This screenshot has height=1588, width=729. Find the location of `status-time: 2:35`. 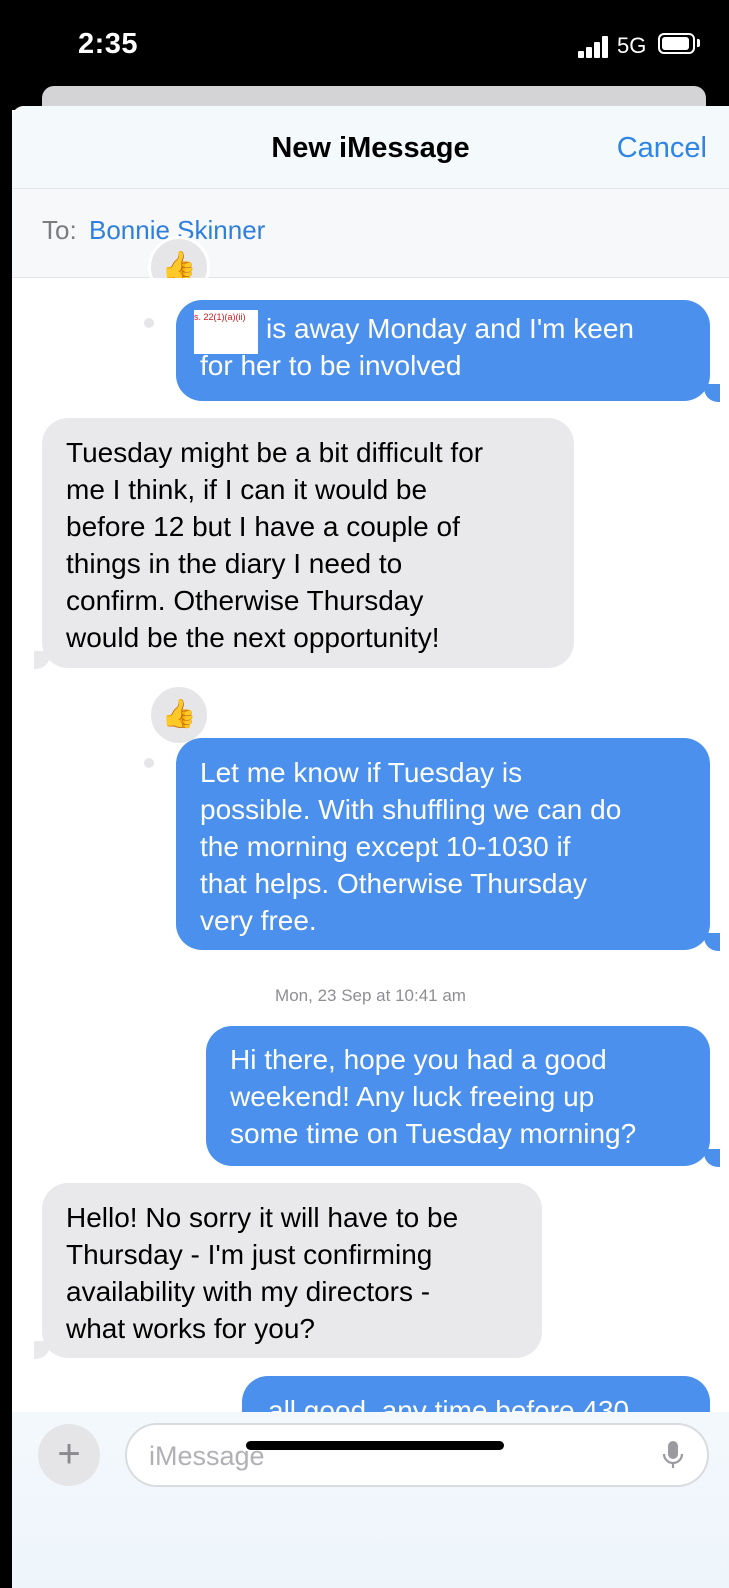

status-time: 2:35 is located at coordinates (108, 44).